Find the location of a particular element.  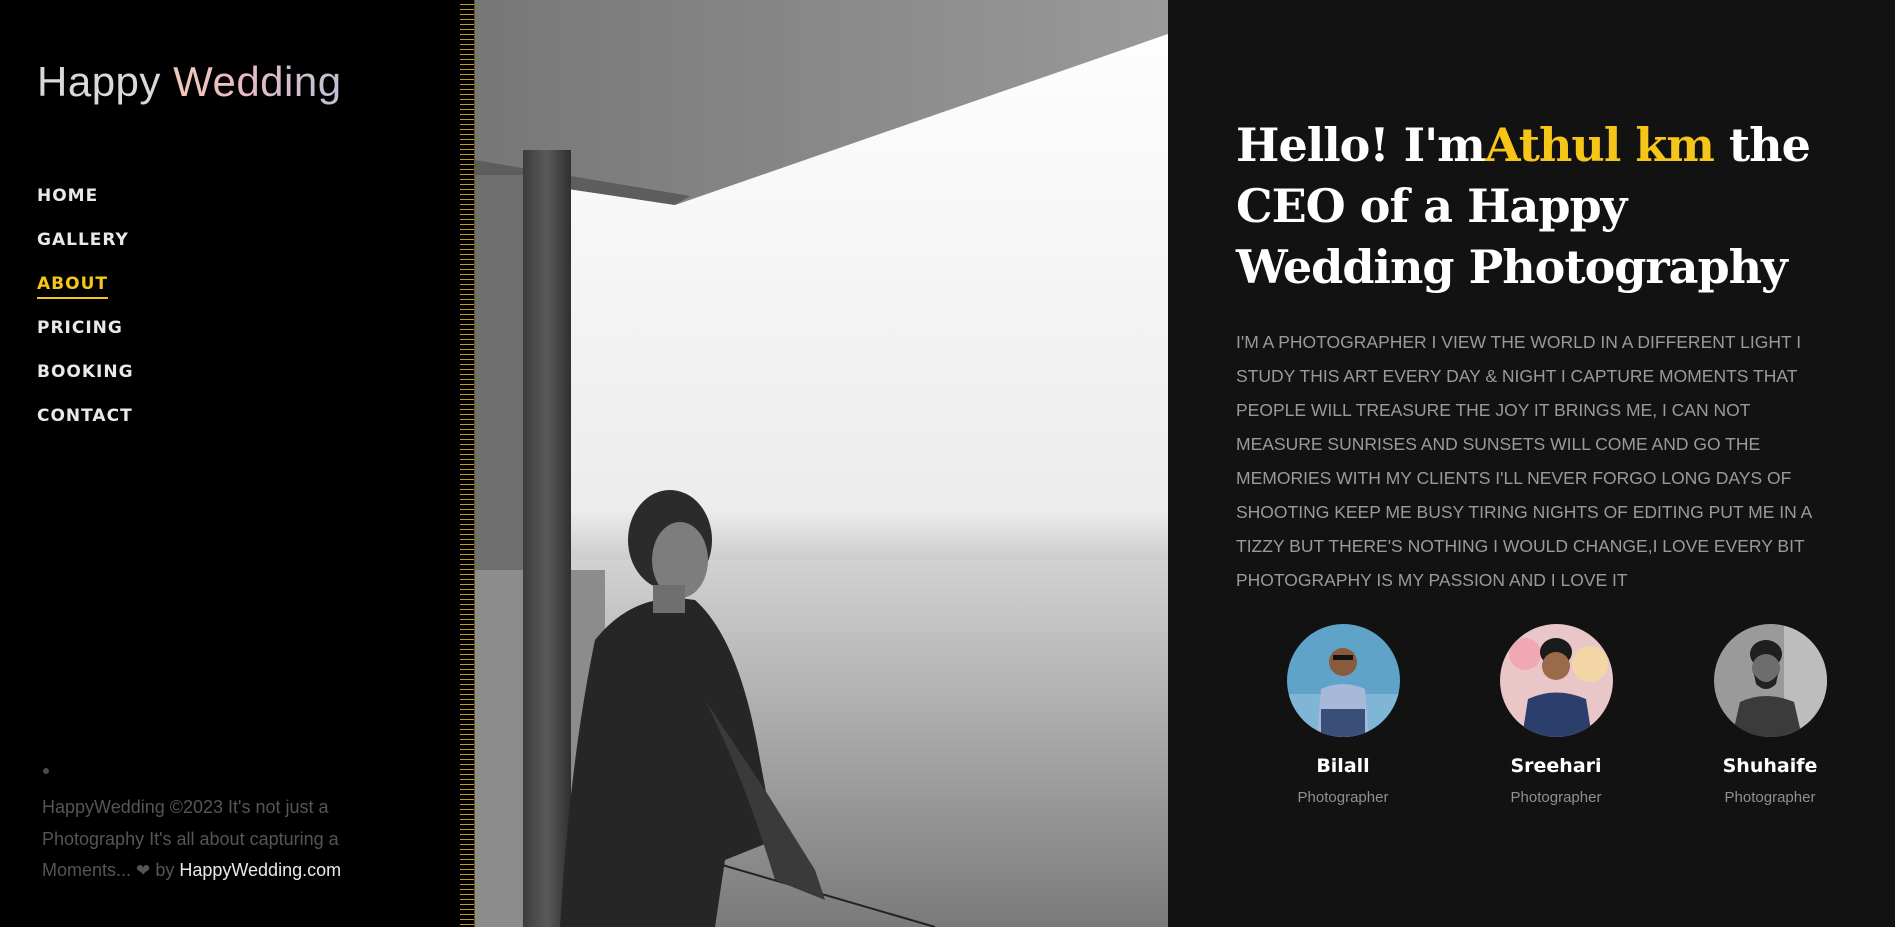

heading-name: Athul km is located at coordinates (1599, 145).